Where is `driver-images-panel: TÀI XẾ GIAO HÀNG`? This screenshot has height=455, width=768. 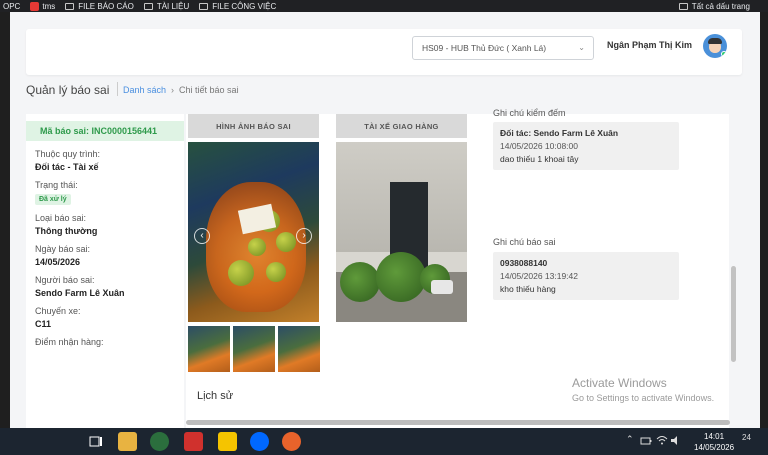
driver-images-panel: TÀI XẾ GIAO HÀNG is located at coordinates (401, 218).